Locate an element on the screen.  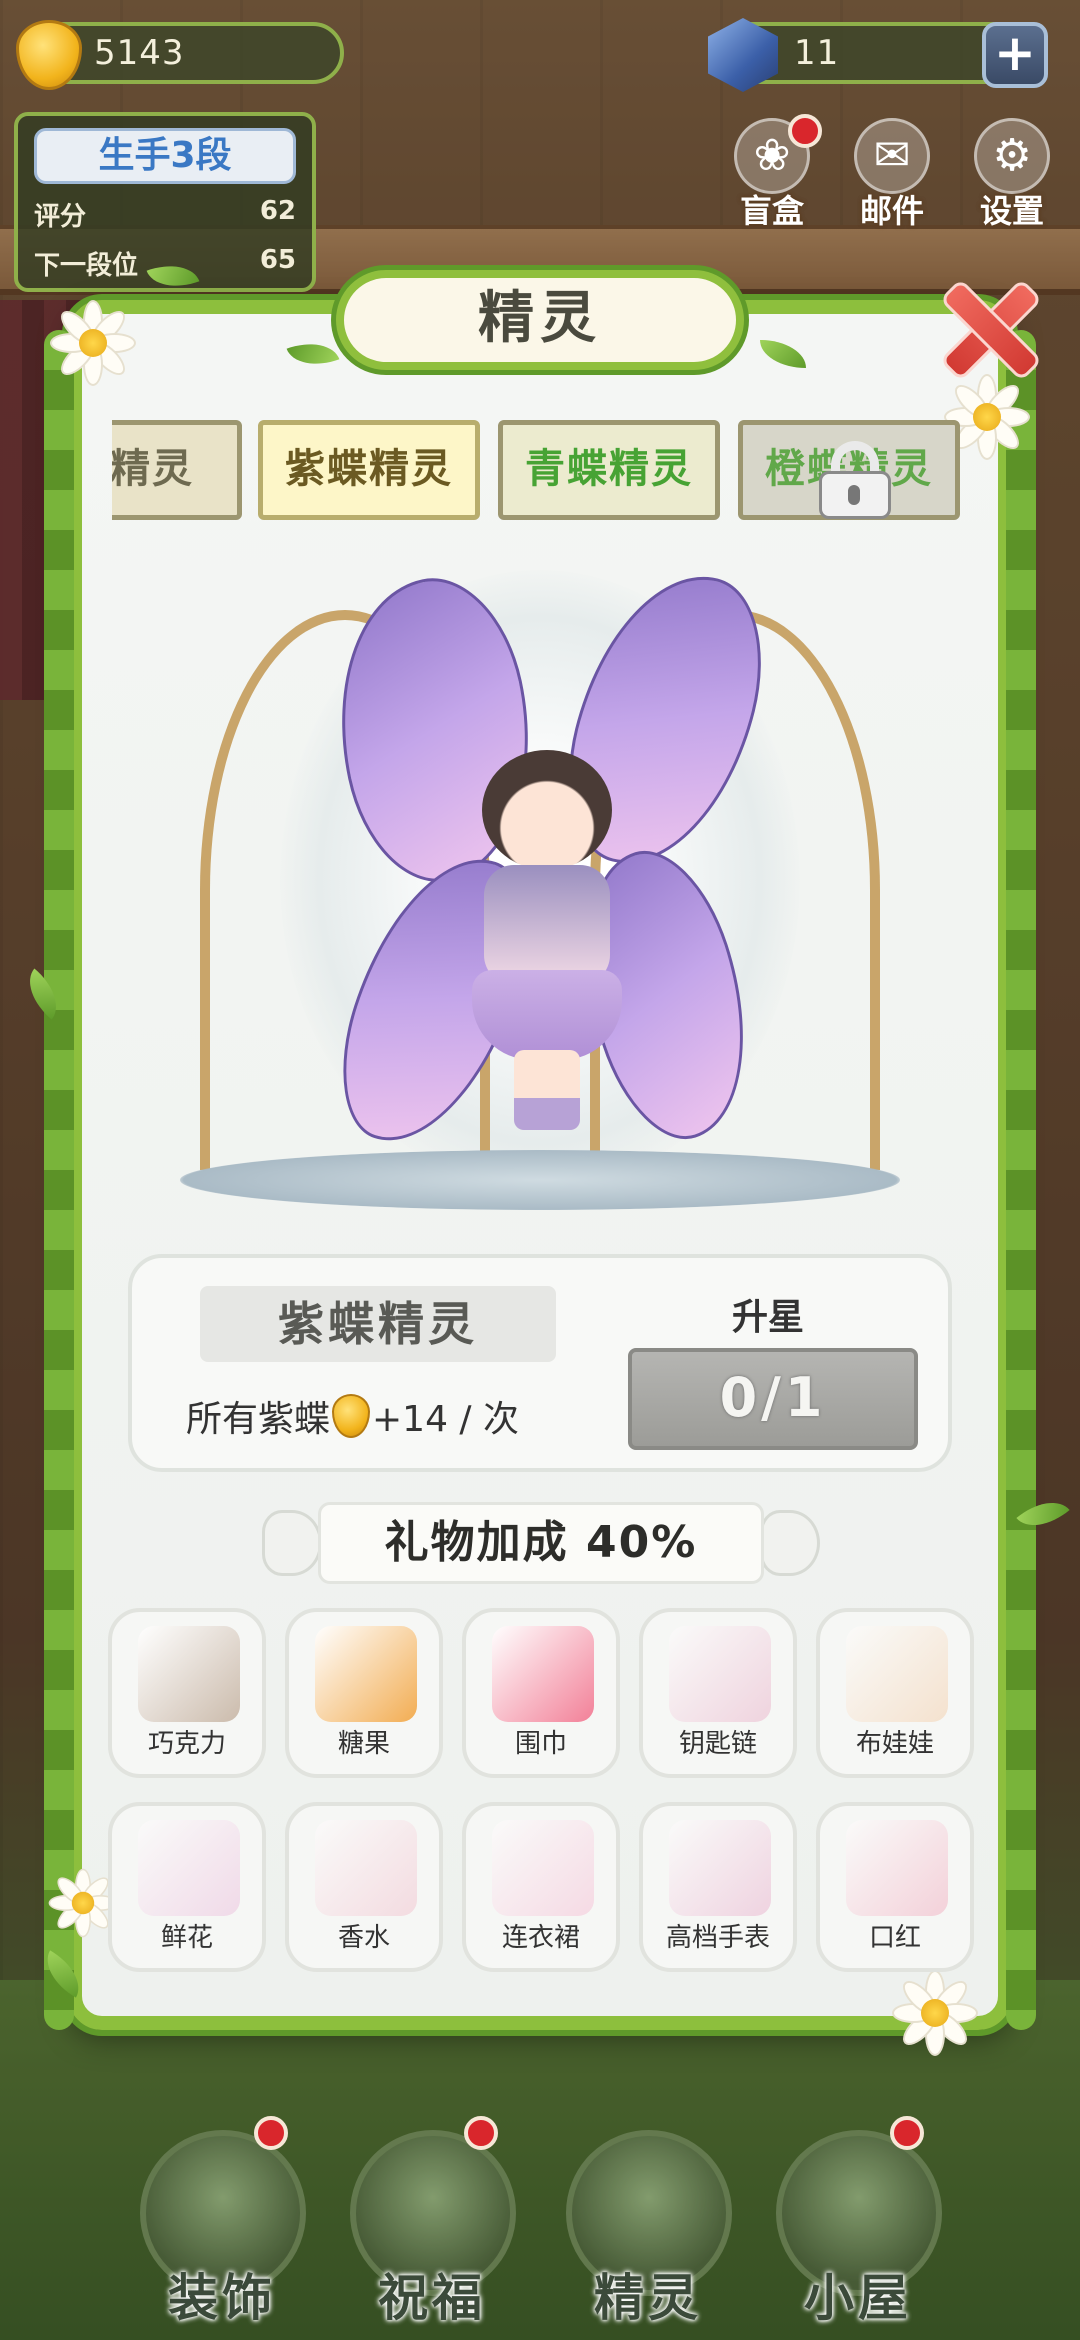
gift-item: 香水 is located at coordinates (364, 1887).